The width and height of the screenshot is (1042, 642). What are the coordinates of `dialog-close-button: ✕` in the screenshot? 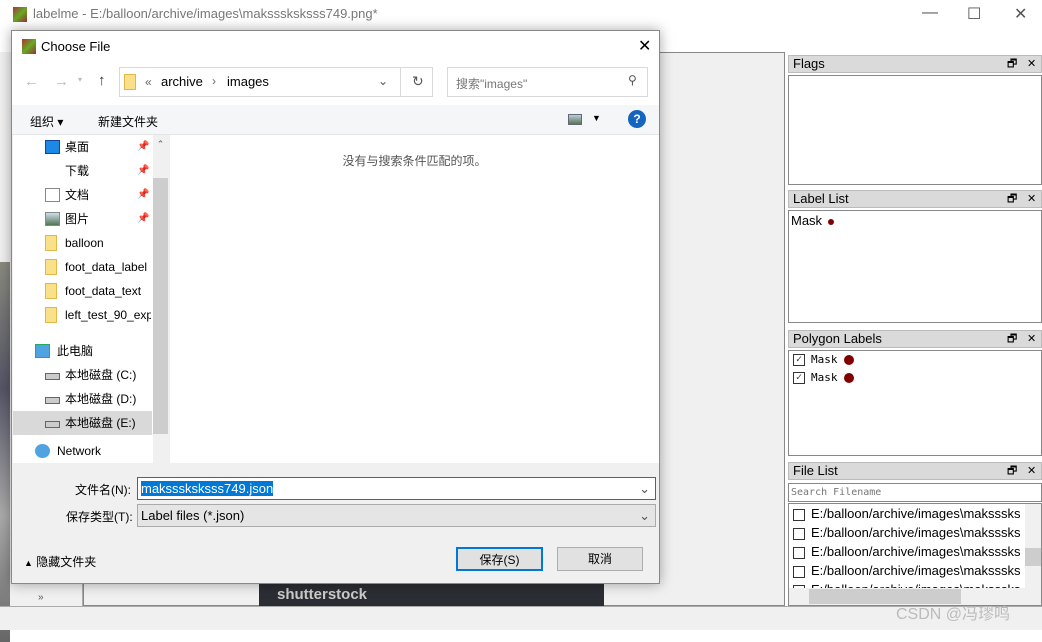 It's located at (644, 46).